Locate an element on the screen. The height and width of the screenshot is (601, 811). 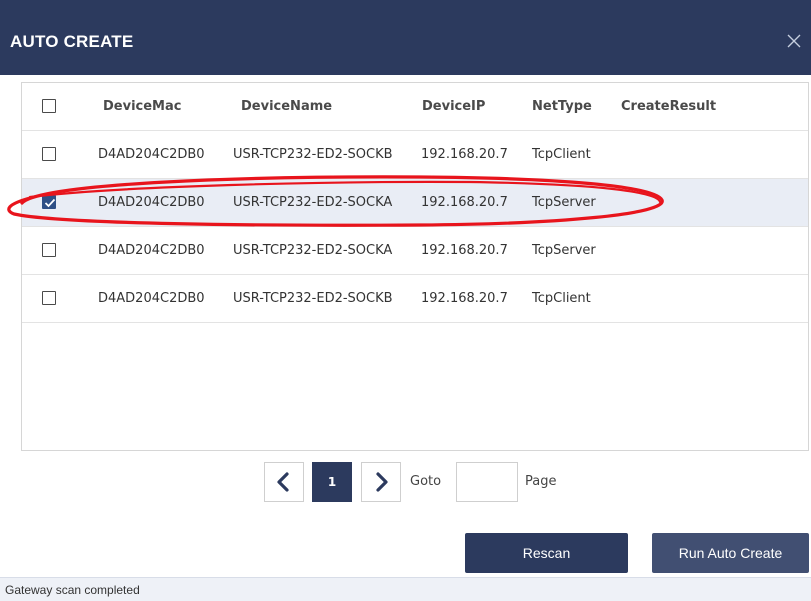
next-page-button is located at coordinates (381, 482).